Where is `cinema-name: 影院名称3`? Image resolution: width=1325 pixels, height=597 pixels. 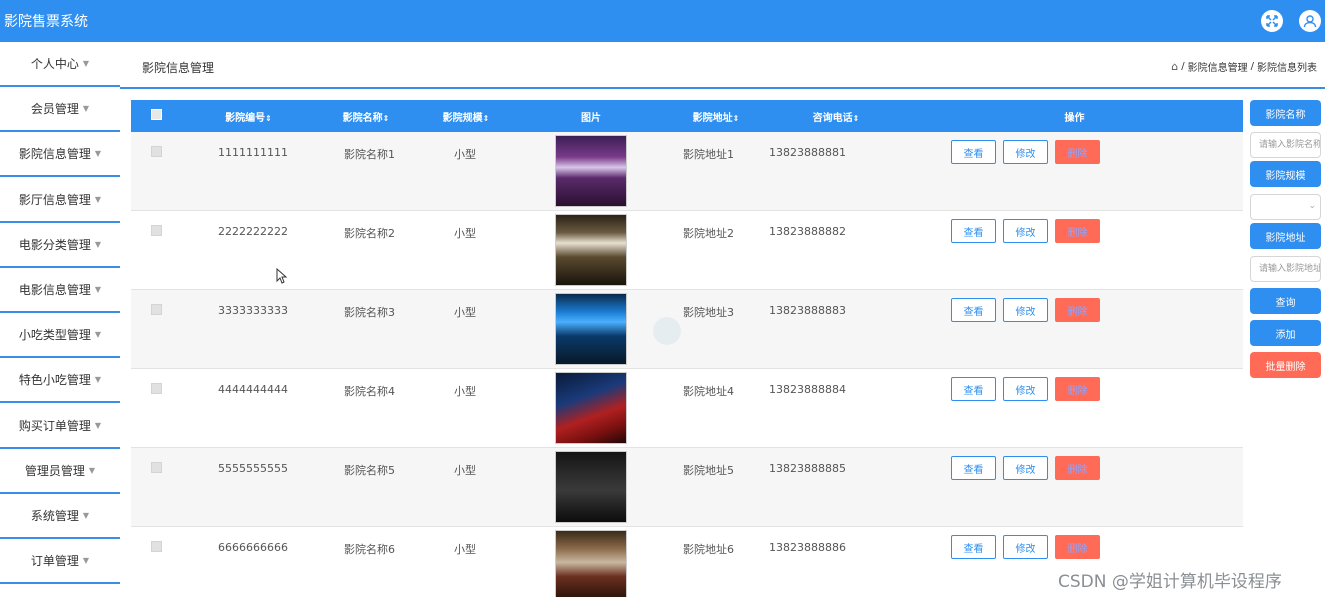 cinema-name: 影院名称3 is located at coordinates (369, 312).